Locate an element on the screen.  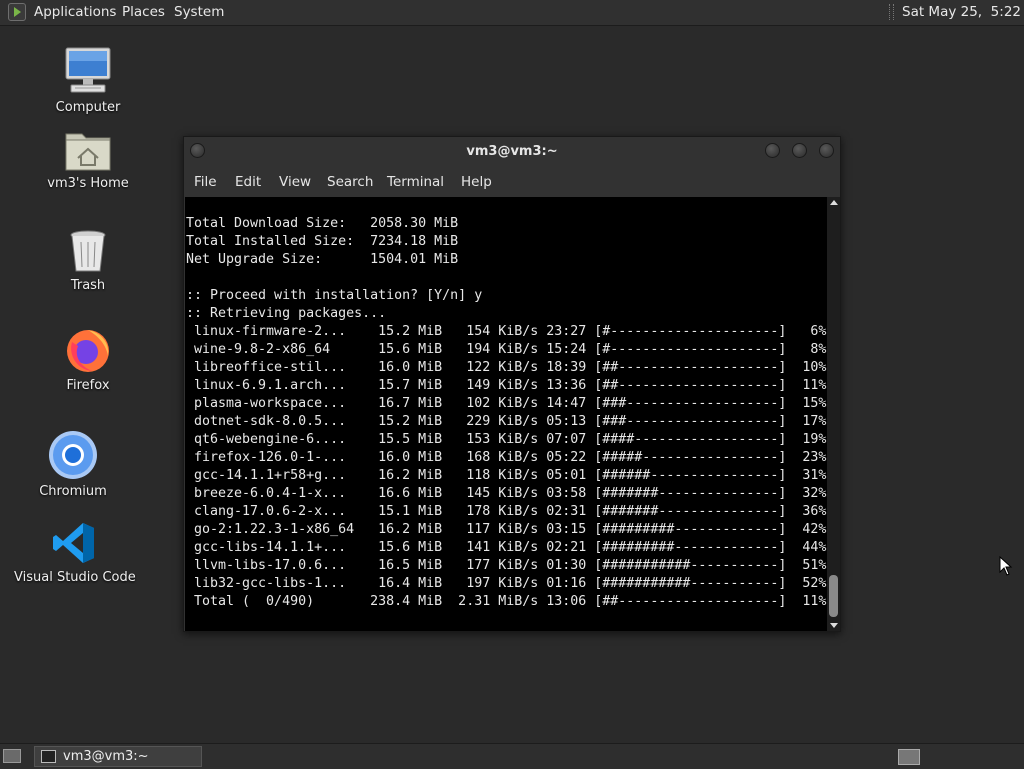
home-folder-icon is located at coordinates (88, 152).